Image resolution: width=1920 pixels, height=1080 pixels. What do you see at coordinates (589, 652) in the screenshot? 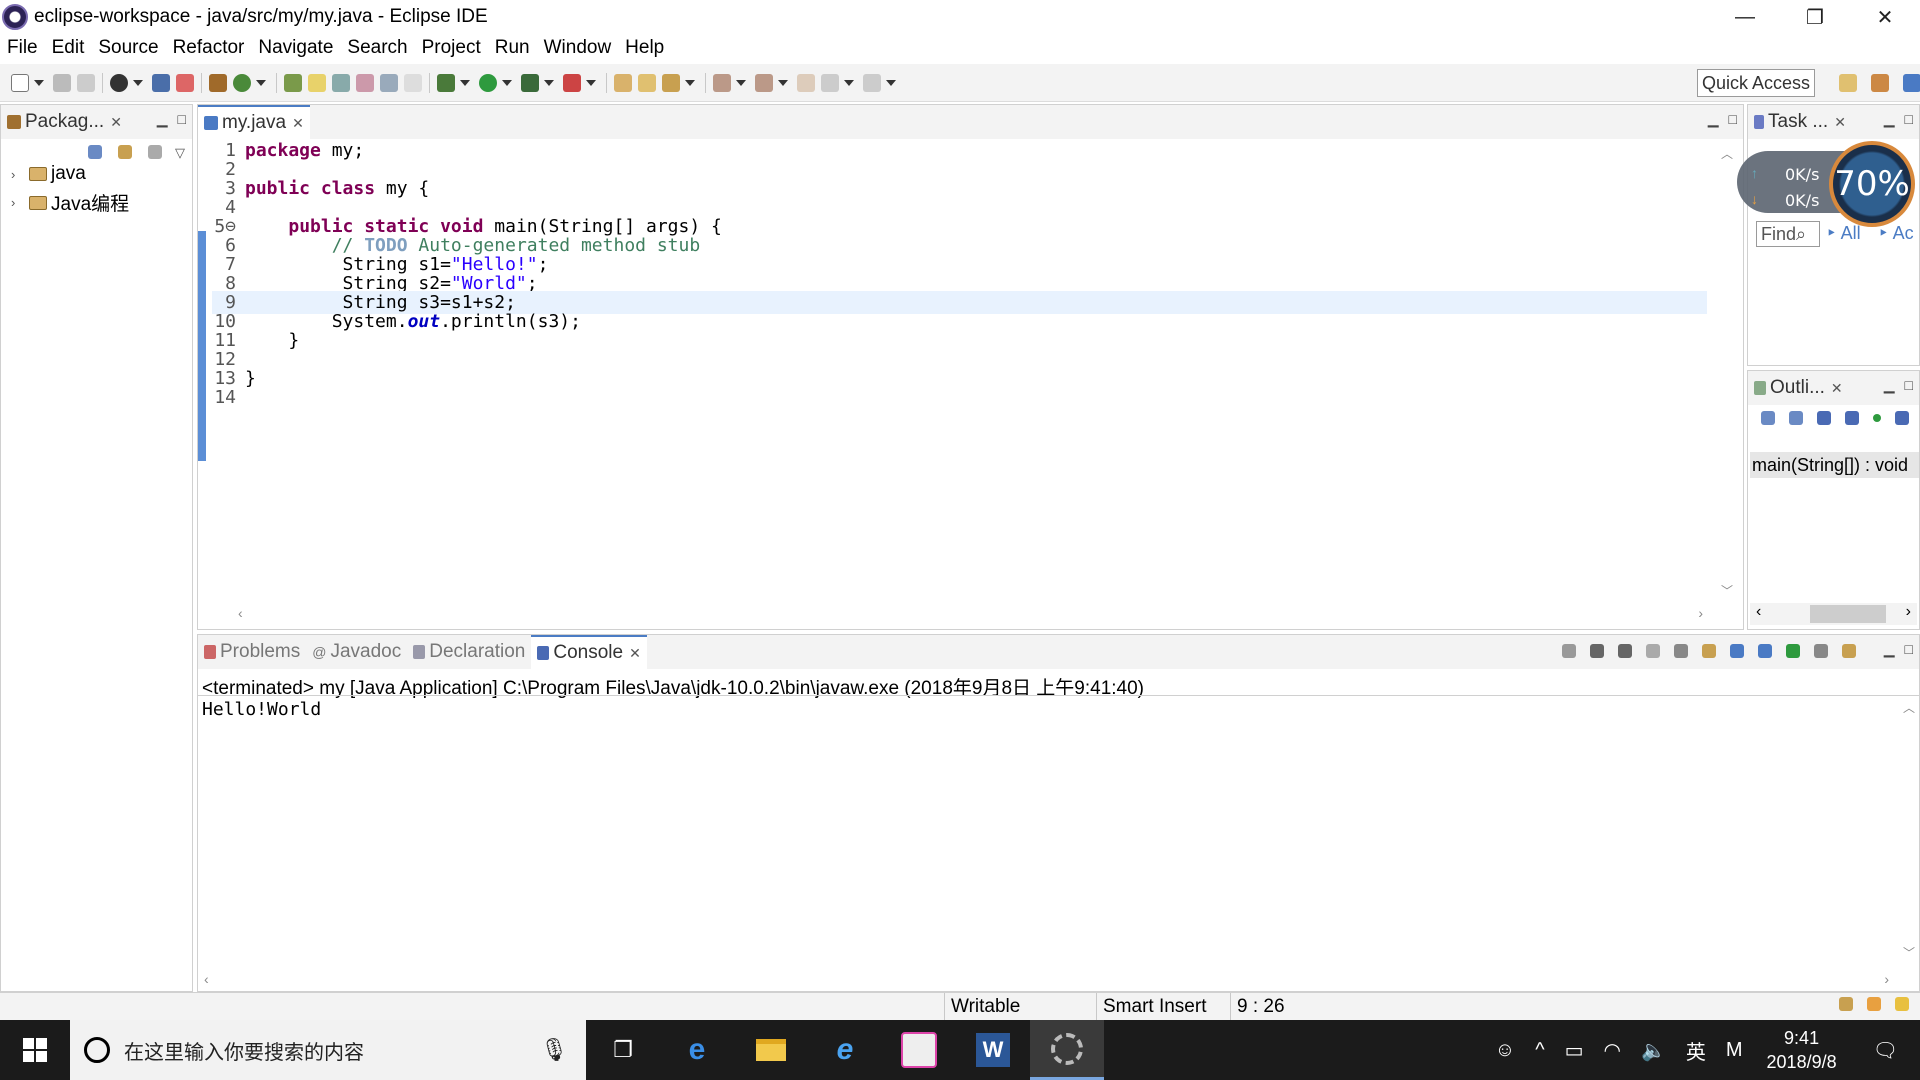
I see `tab-console: Console ✕` at bounding box center [589, 652].